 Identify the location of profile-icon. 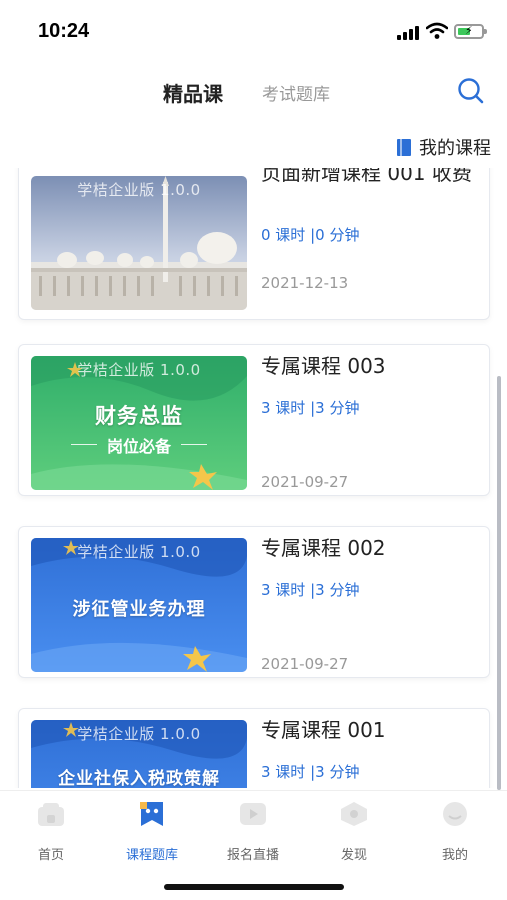
(455, 814).